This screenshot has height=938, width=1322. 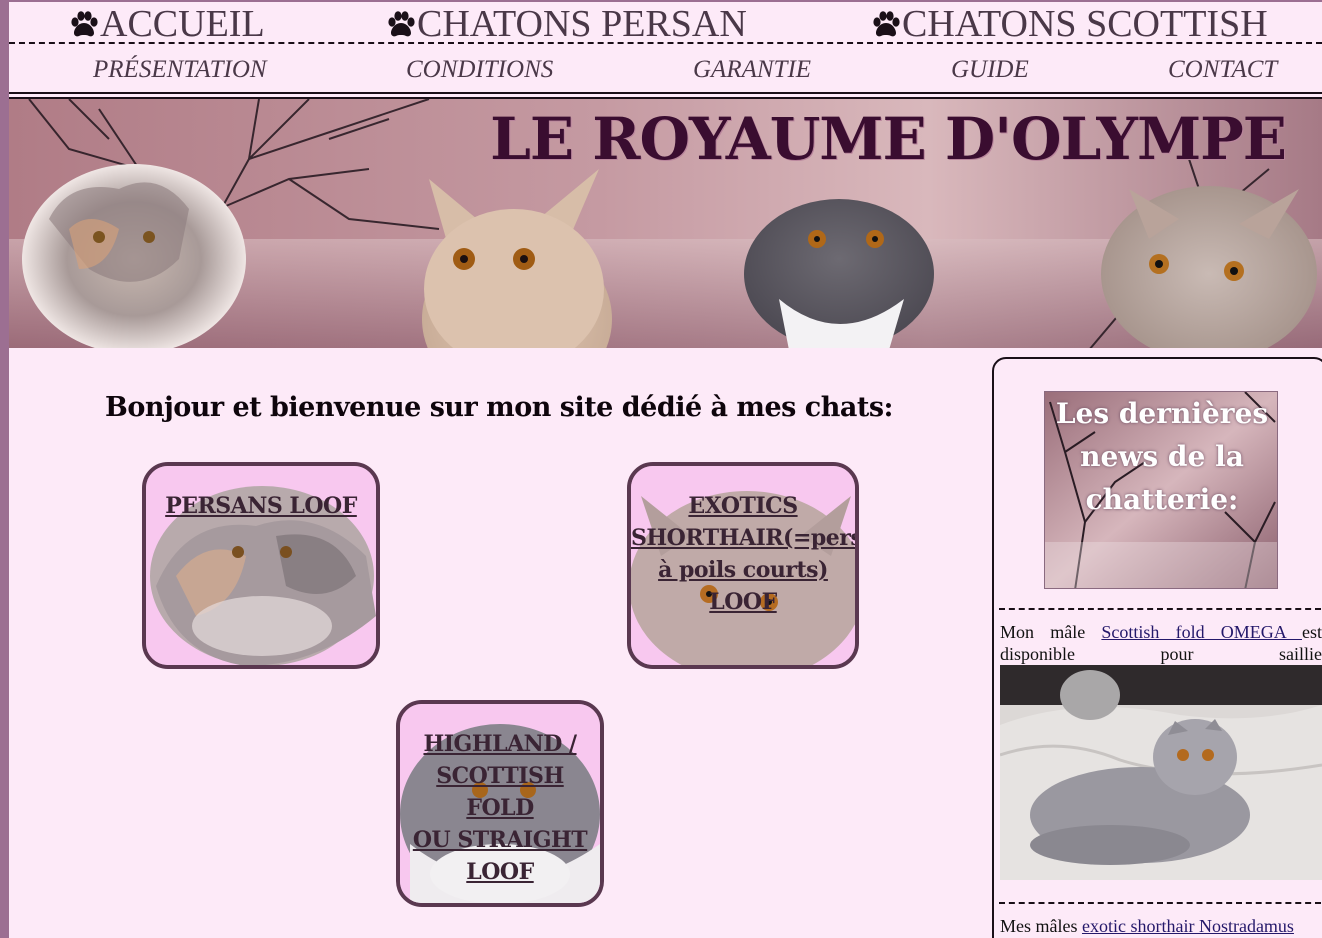 I want to click on nav-guide: GUIDE, so click(x=990, y=70).